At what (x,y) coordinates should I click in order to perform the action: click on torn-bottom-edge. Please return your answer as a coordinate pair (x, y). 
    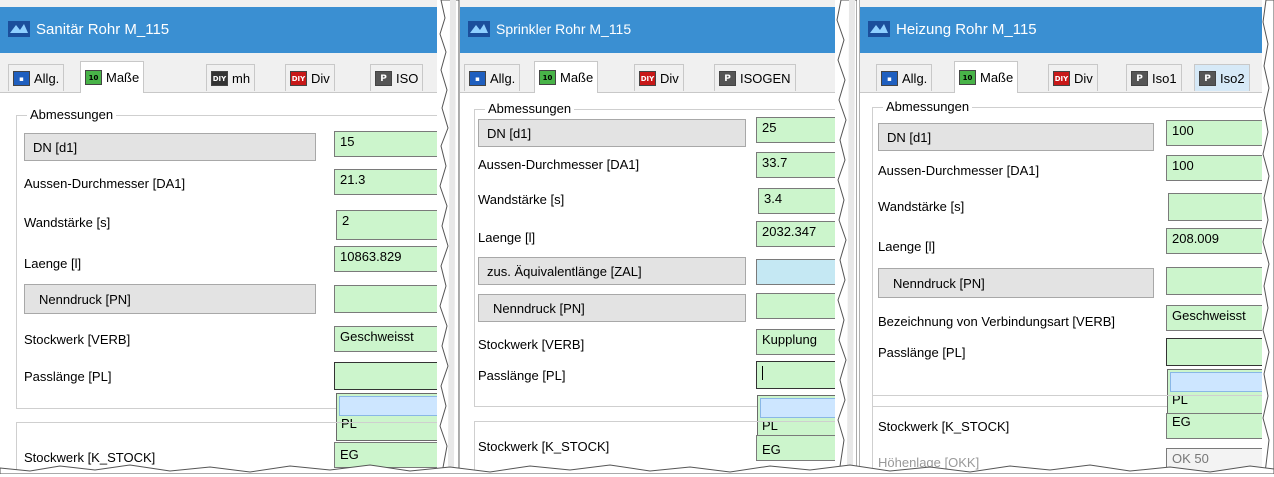
    Looking at the image, I should click on (637, 468).